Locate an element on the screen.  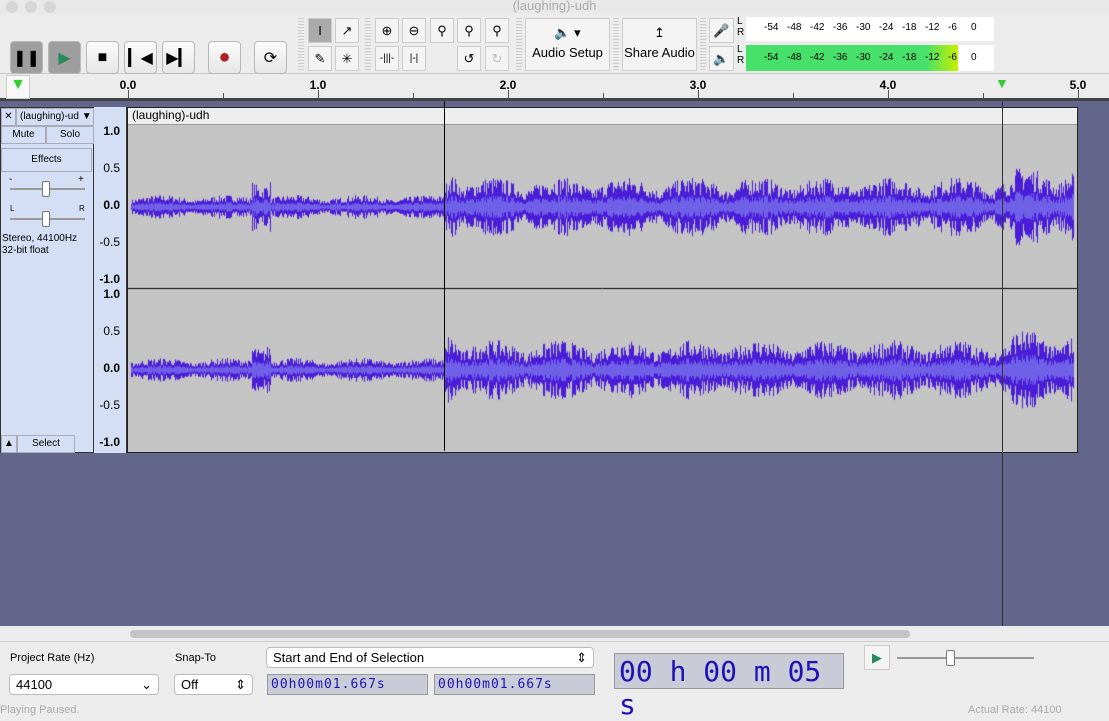
fit-project-button: ⚲ is located at coordinates (469, 30).